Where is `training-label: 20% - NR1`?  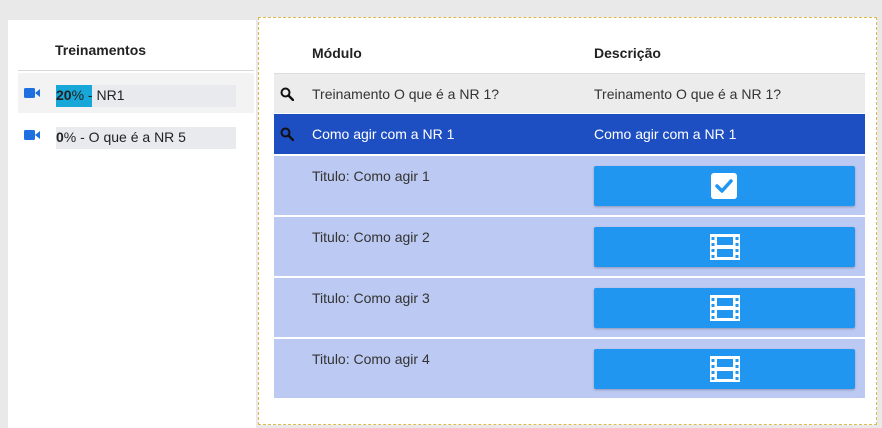
training-label: 20% - NR1 is located at coordinates (90, 95).